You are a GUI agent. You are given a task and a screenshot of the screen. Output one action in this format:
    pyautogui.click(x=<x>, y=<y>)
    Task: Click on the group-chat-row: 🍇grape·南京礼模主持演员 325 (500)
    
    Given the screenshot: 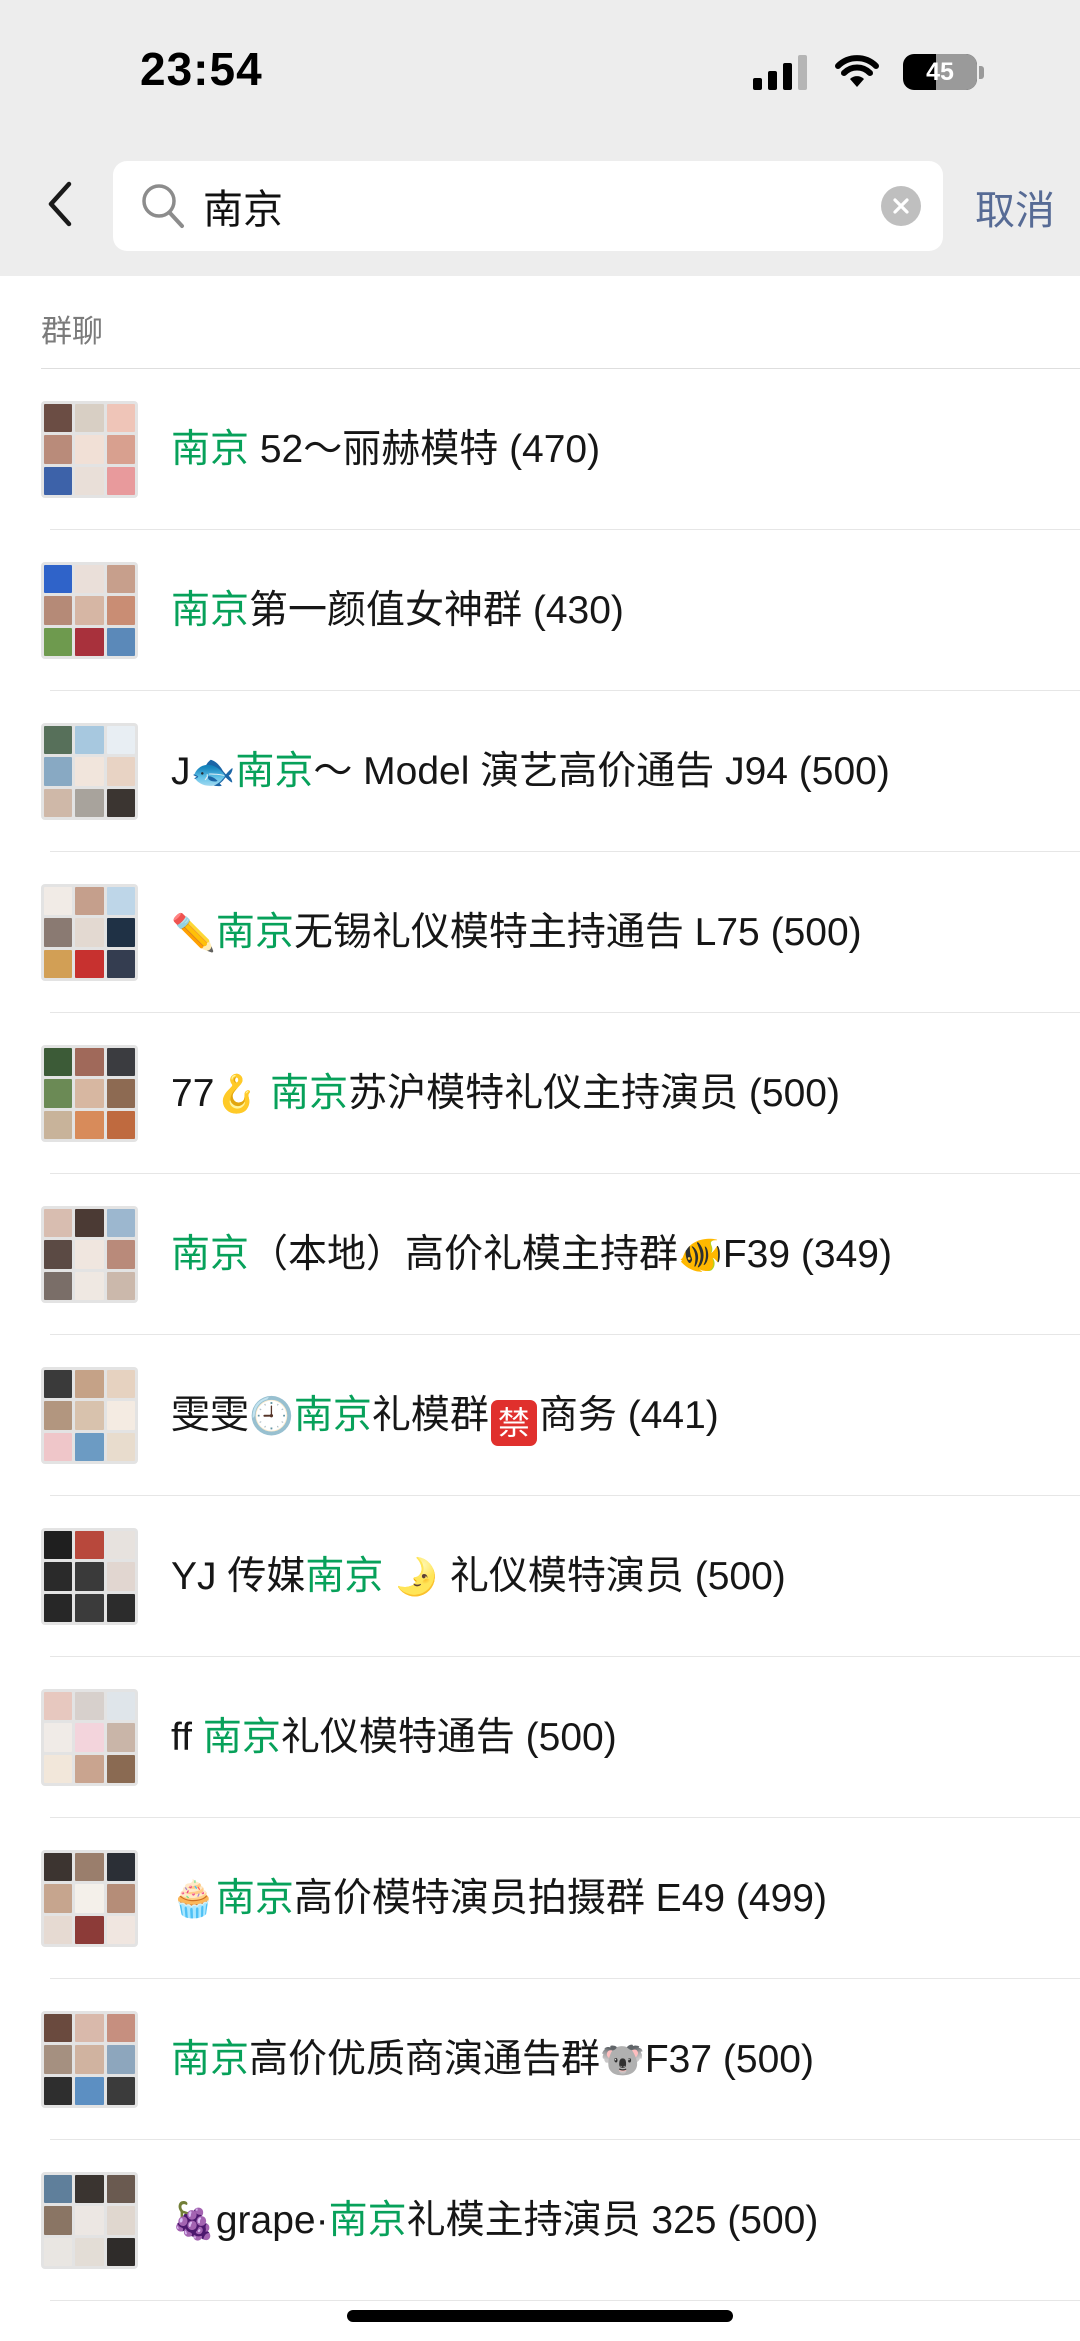 What is the action you would take?
    pyautogui.click(x=540, y=2220)
    